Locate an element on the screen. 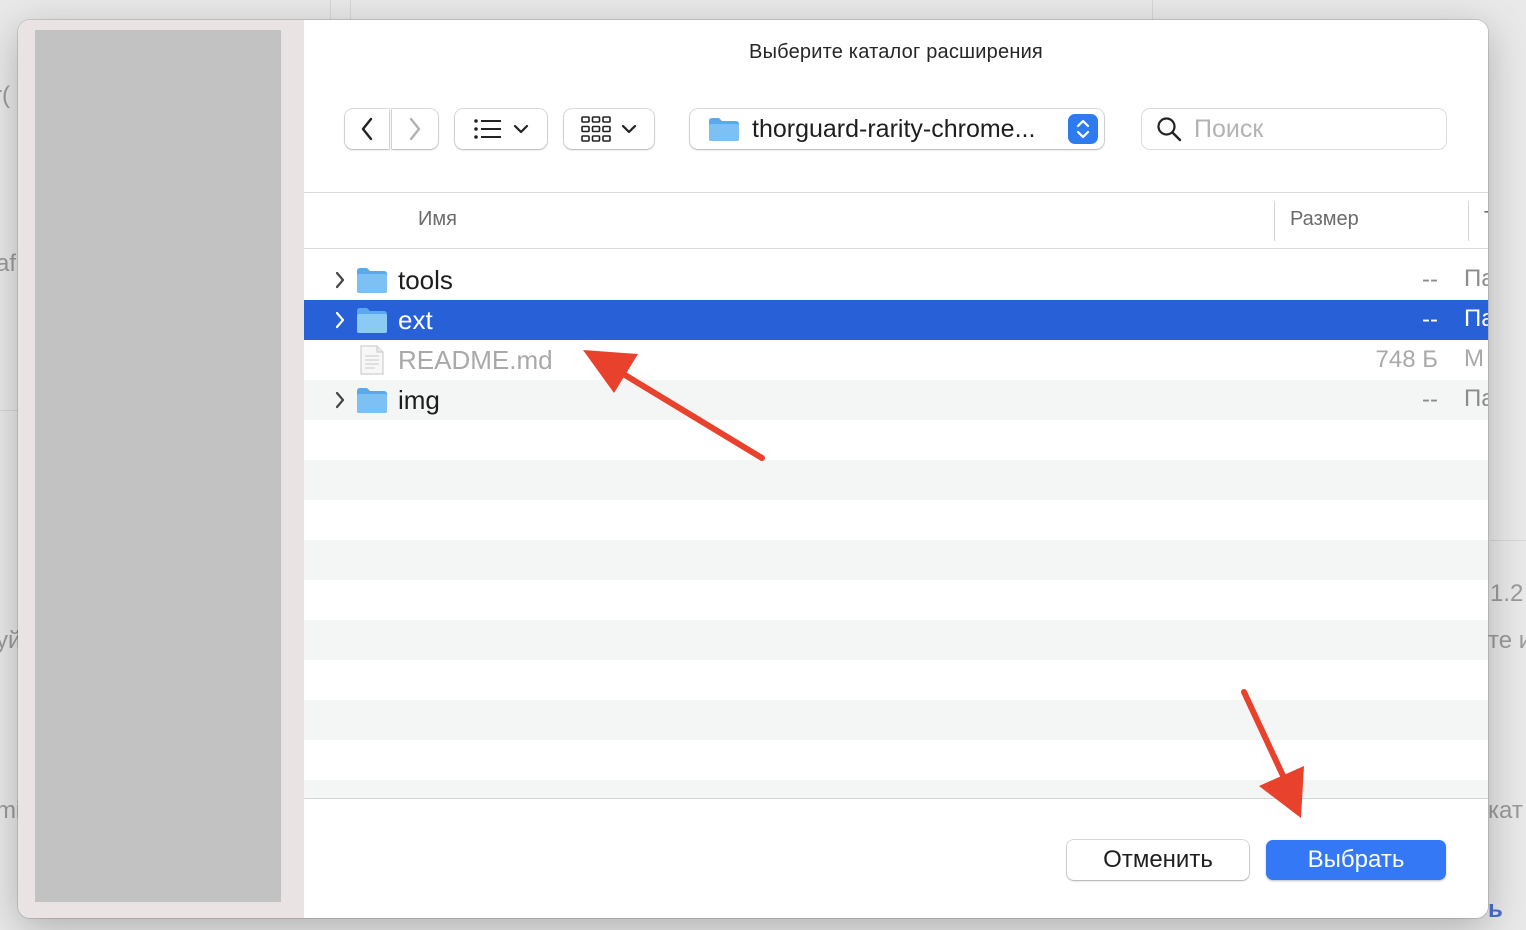 This screenshot has width=1526, height=930. document-icon is located at coordinates (372, 360).